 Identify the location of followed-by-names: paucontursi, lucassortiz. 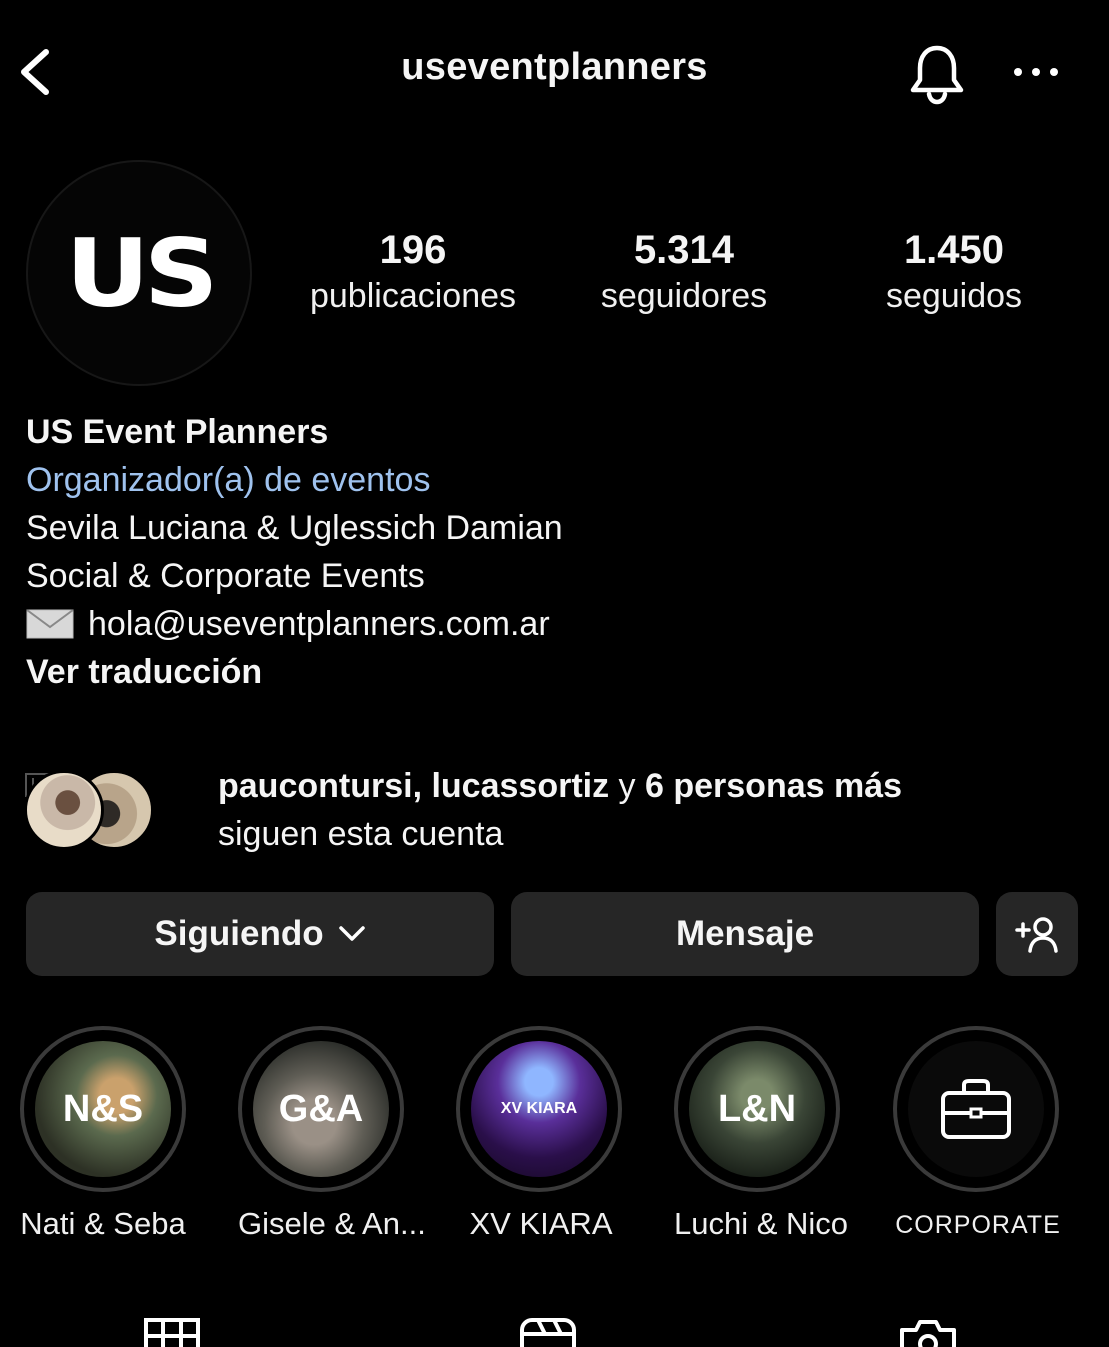
(414, 786).